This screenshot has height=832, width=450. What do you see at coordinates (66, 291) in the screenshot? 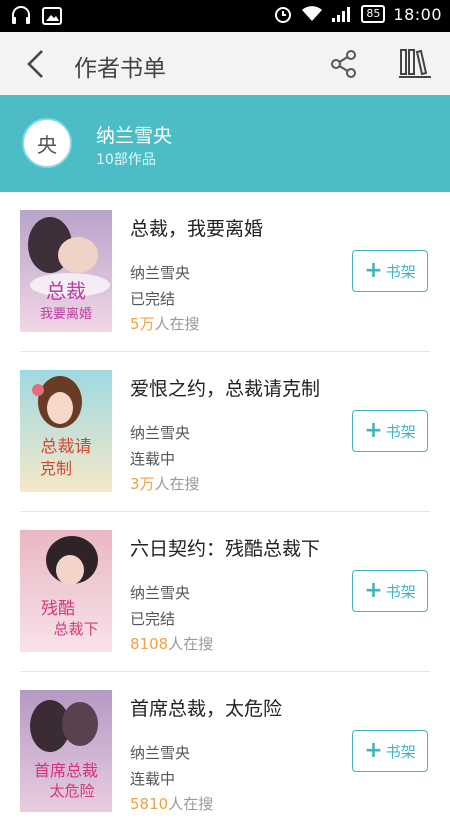
I see `svg-text: 总裁` at bounding box center [66, 291].